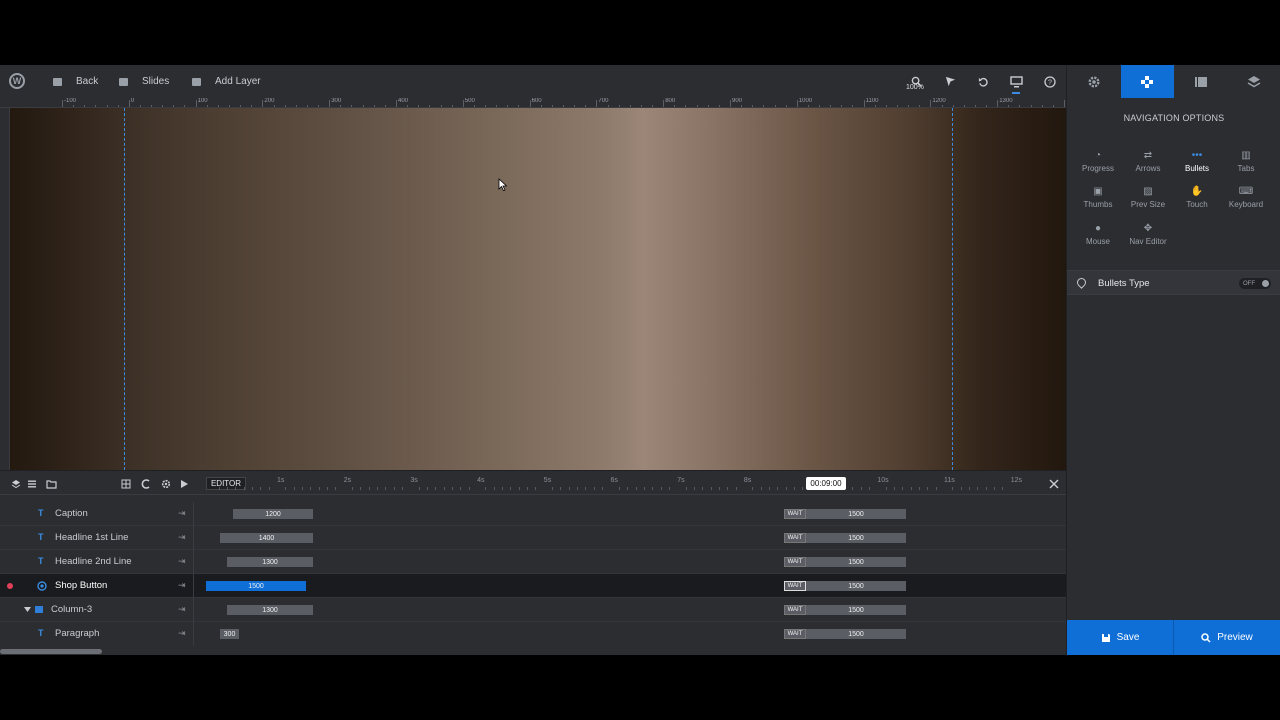  What do you see at coordinates (166, 484) in the screenshot?
I see `settings-cog-icon` at bounding box center [166, 484].